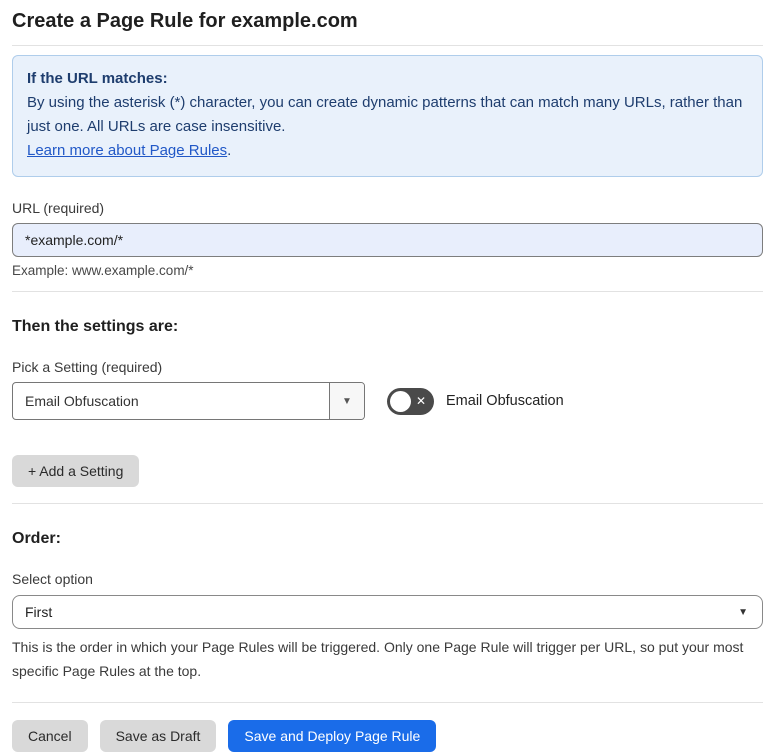 The height and width of the screenshot is (752, 775). What do you see at coordinates (52, 579) in the screenshot?
I see `order-select-label: Select option` at bounding box center [52, 579].